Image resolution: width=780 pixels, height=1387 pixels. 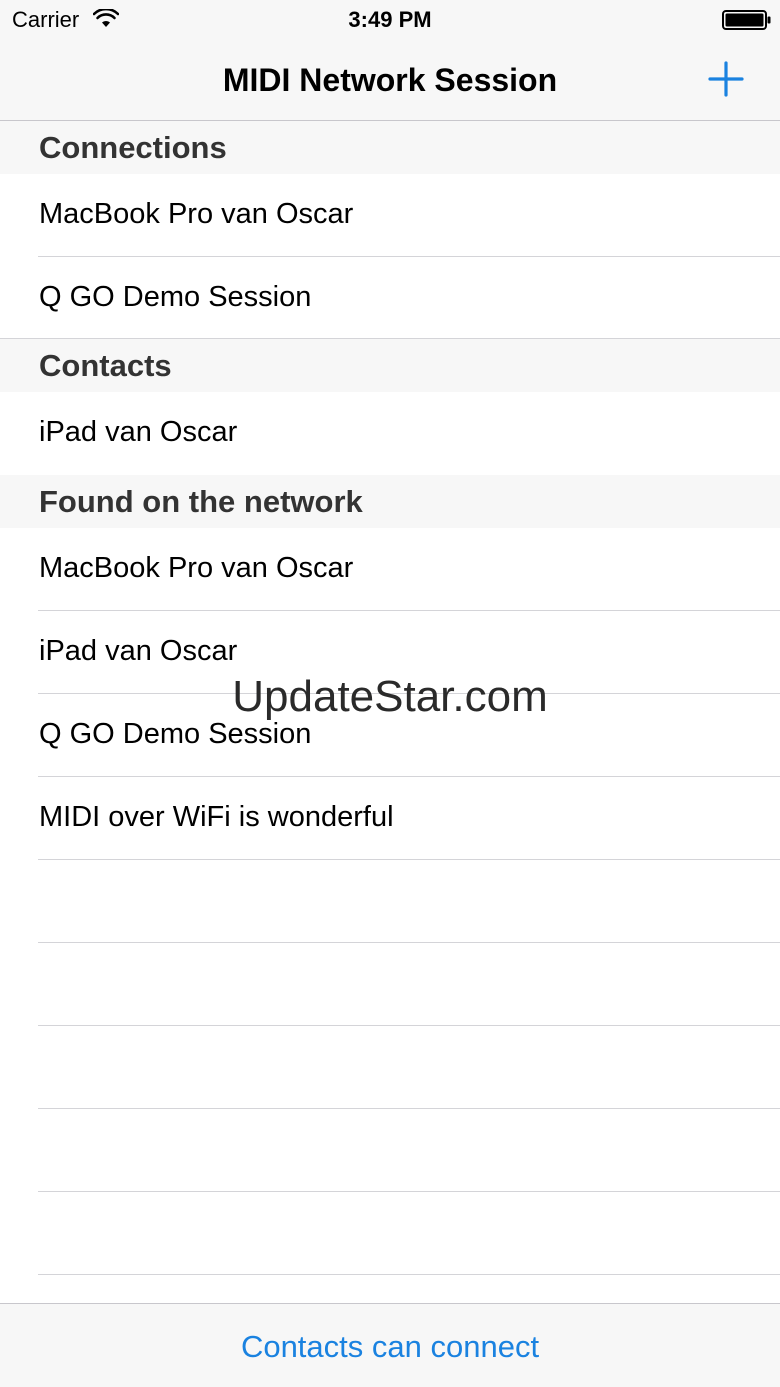 I want to click on navigation-bar: MIDI Network Session, so click(x=390, y=80).